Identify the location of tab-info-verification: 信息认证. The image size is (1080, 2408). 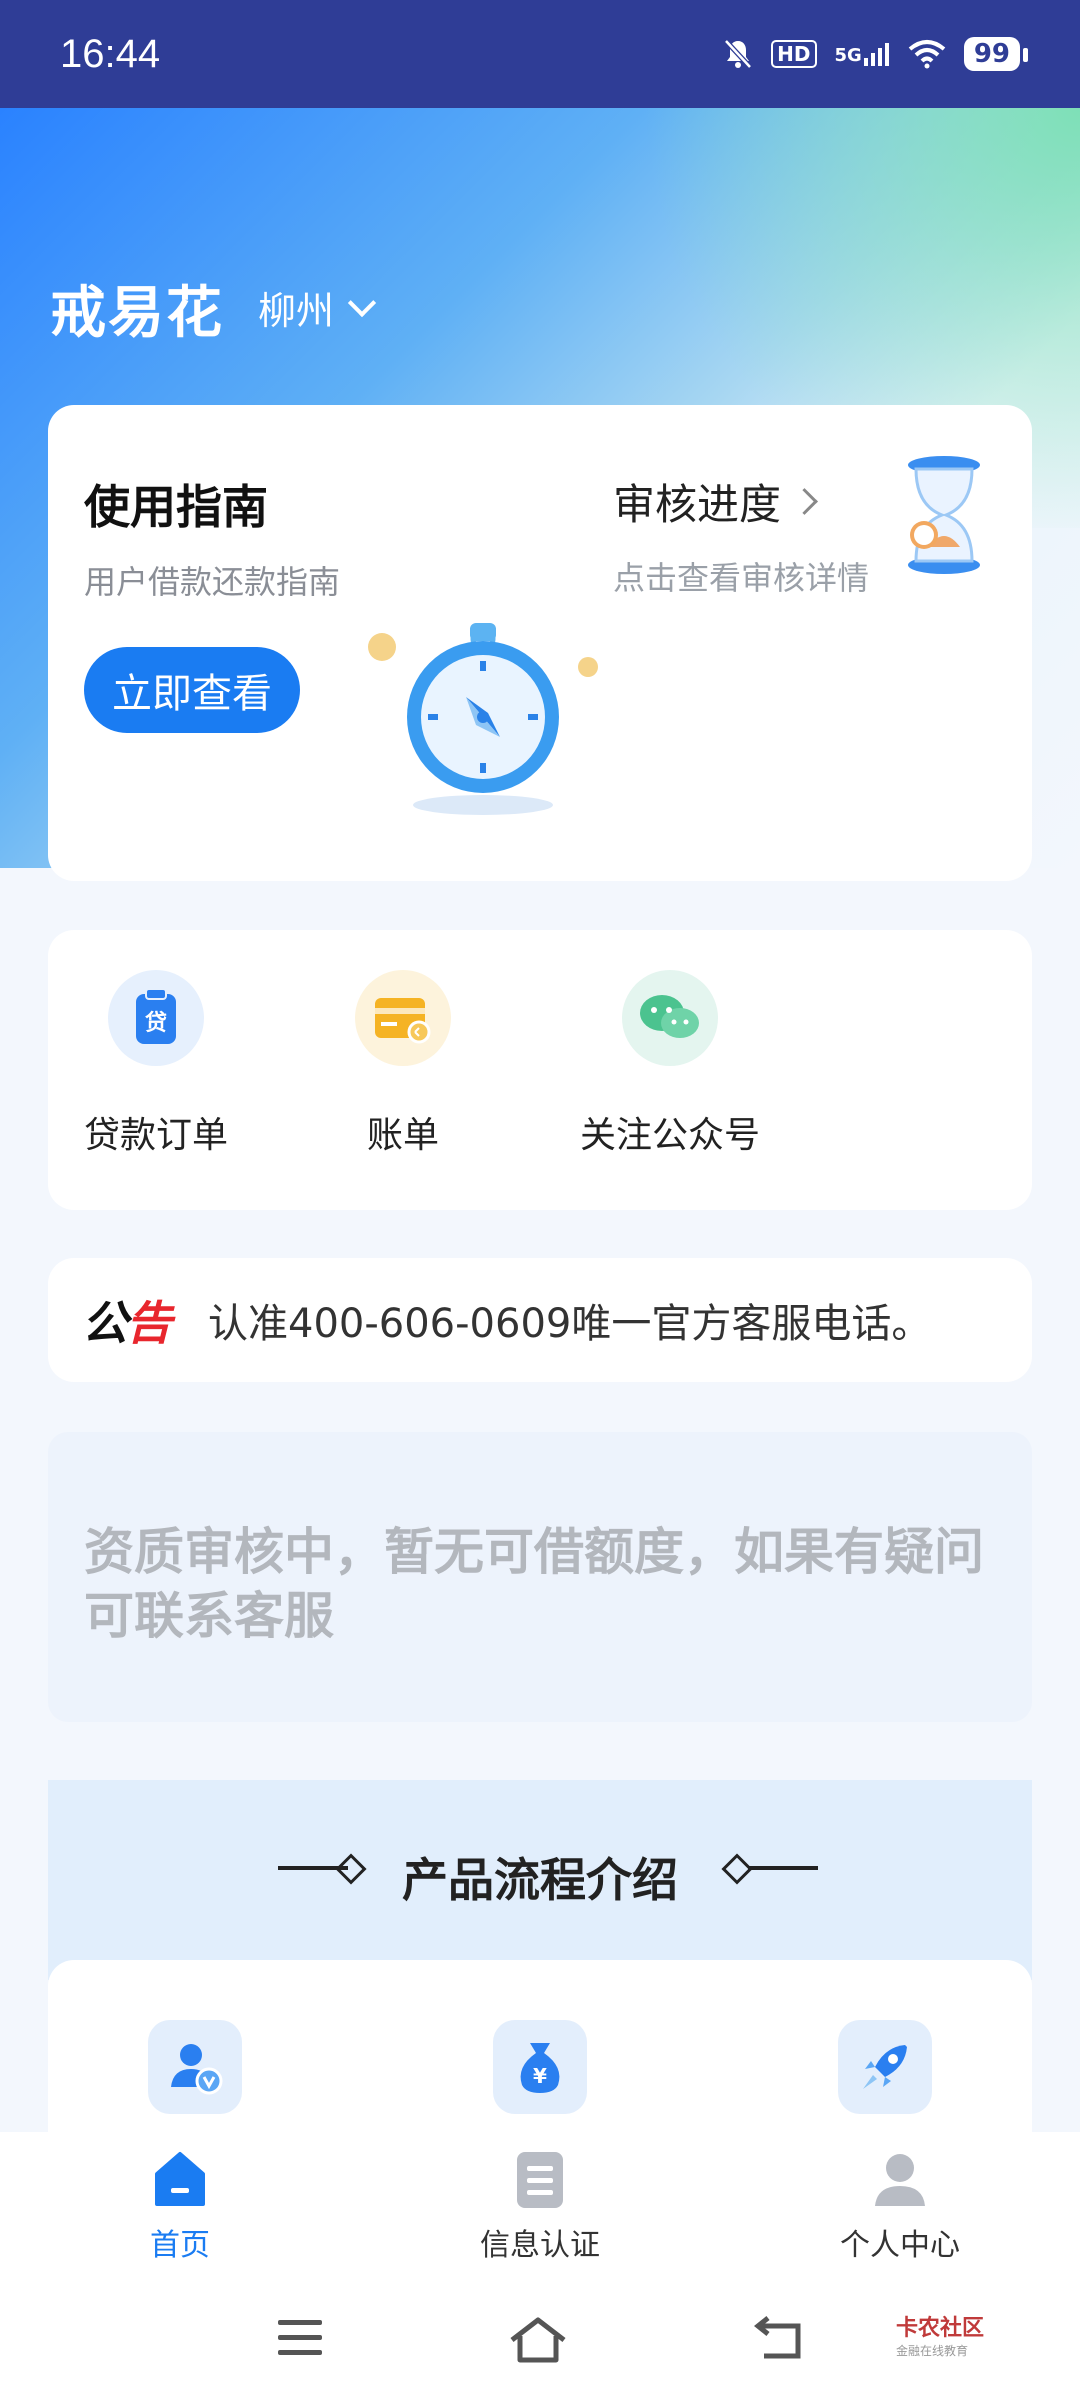
(540, 2207).